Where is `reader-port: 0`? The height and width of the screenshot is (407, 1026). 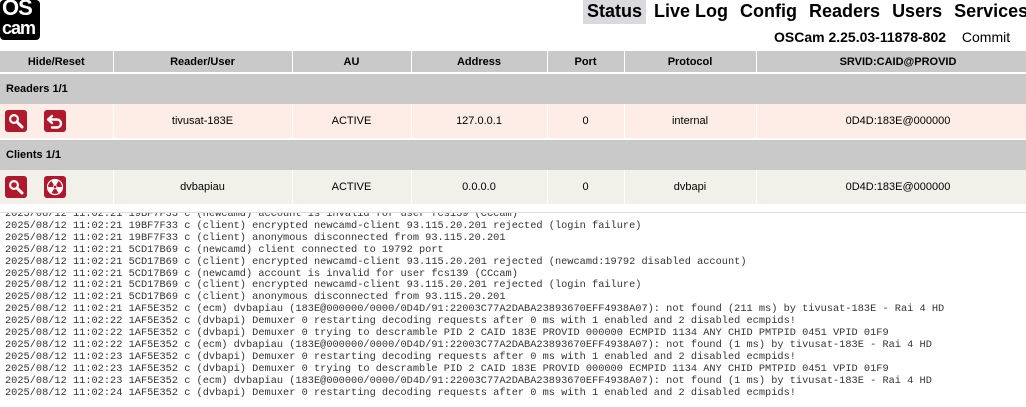 reader-port: 0 is located at coordinates (585, 121).